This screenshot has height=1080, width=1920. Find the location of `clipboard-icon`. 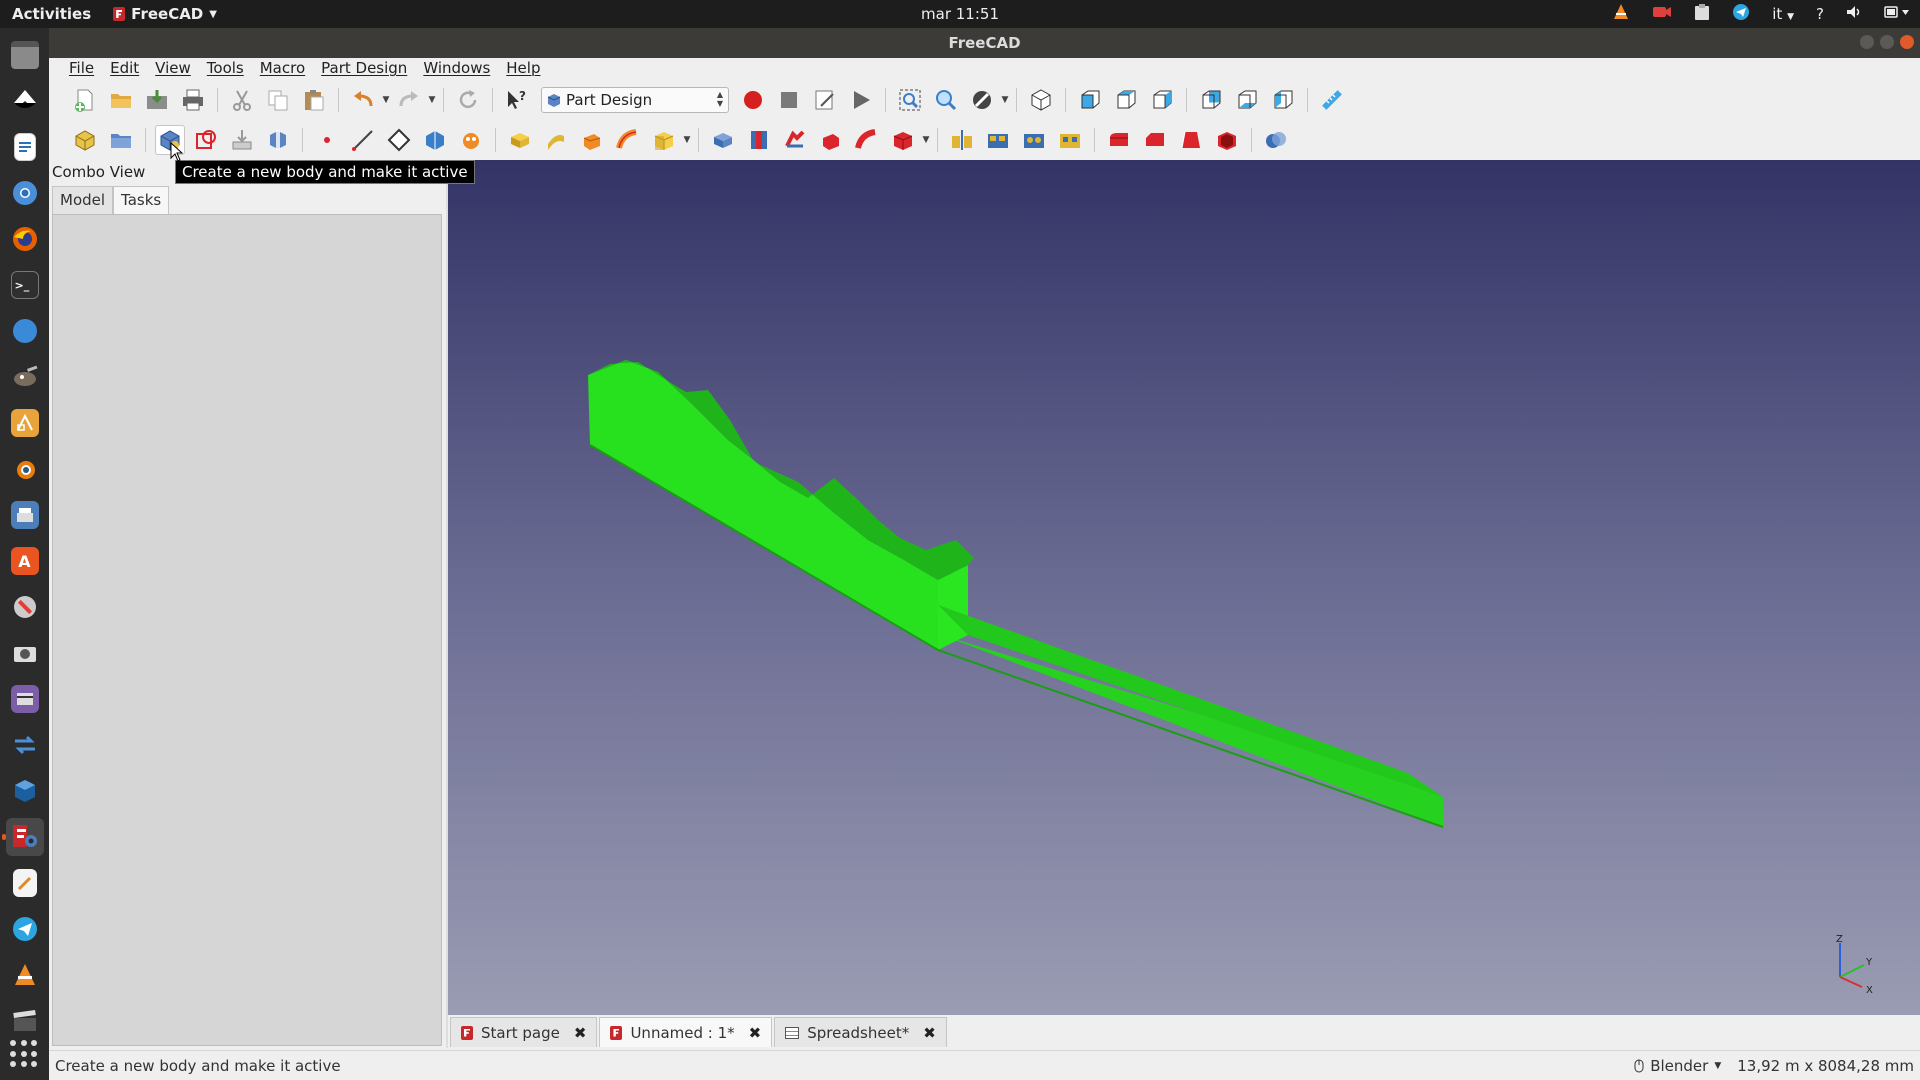

clipboard-icon is located at coordinates (1702, 14).